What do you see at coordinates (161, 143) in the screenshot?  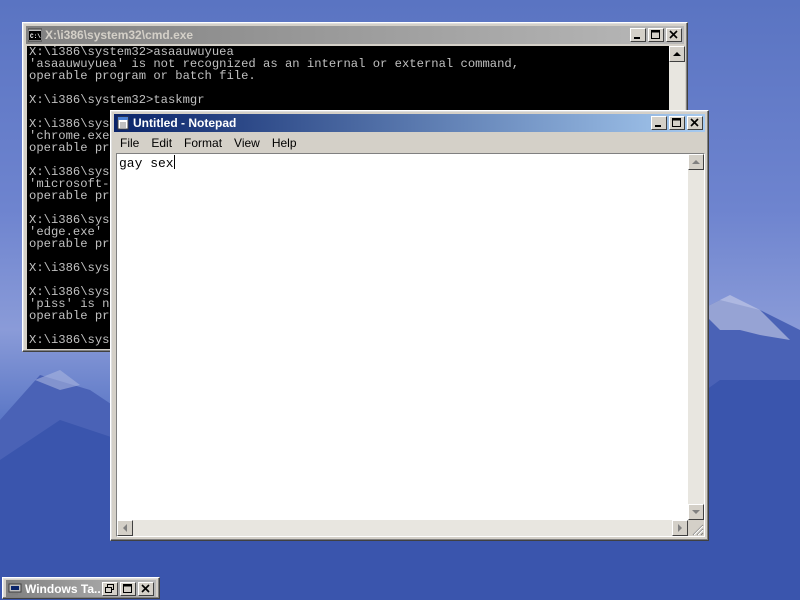 I see `menu-edit: Edit` at bounding box center [161, 143].